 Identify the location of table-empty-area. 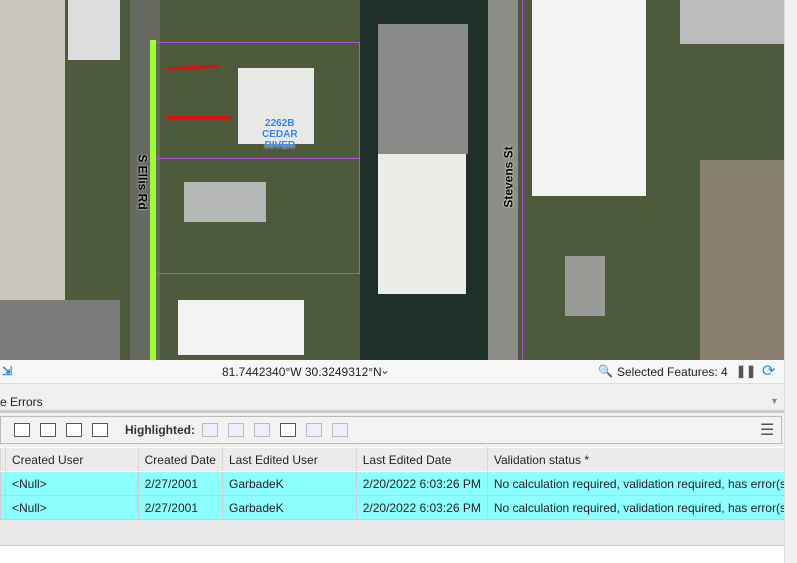
(392, 533).